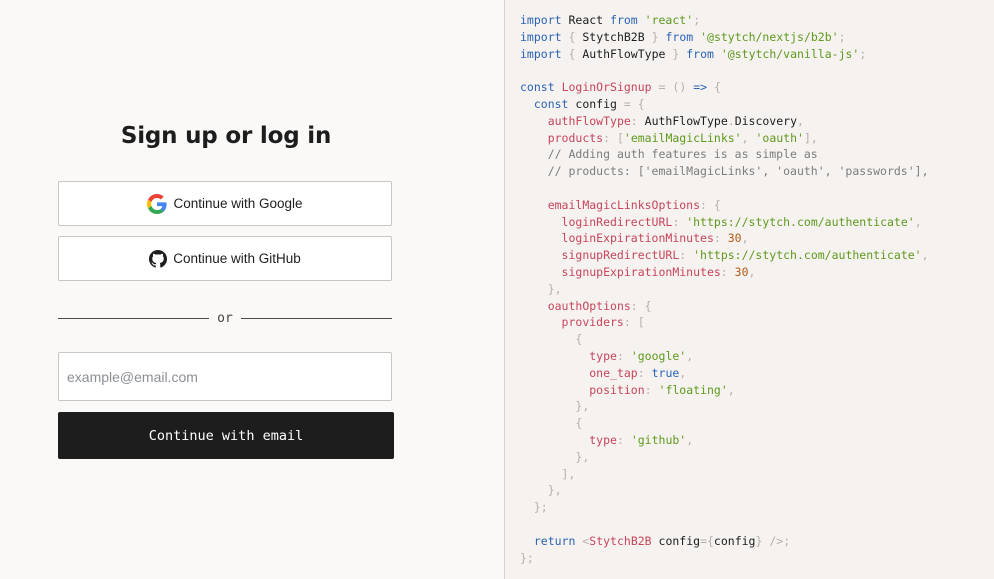 The image size is (994, 579). I want to click on code-token: 'https://stytch.com/authenticate', so click(800, 221).